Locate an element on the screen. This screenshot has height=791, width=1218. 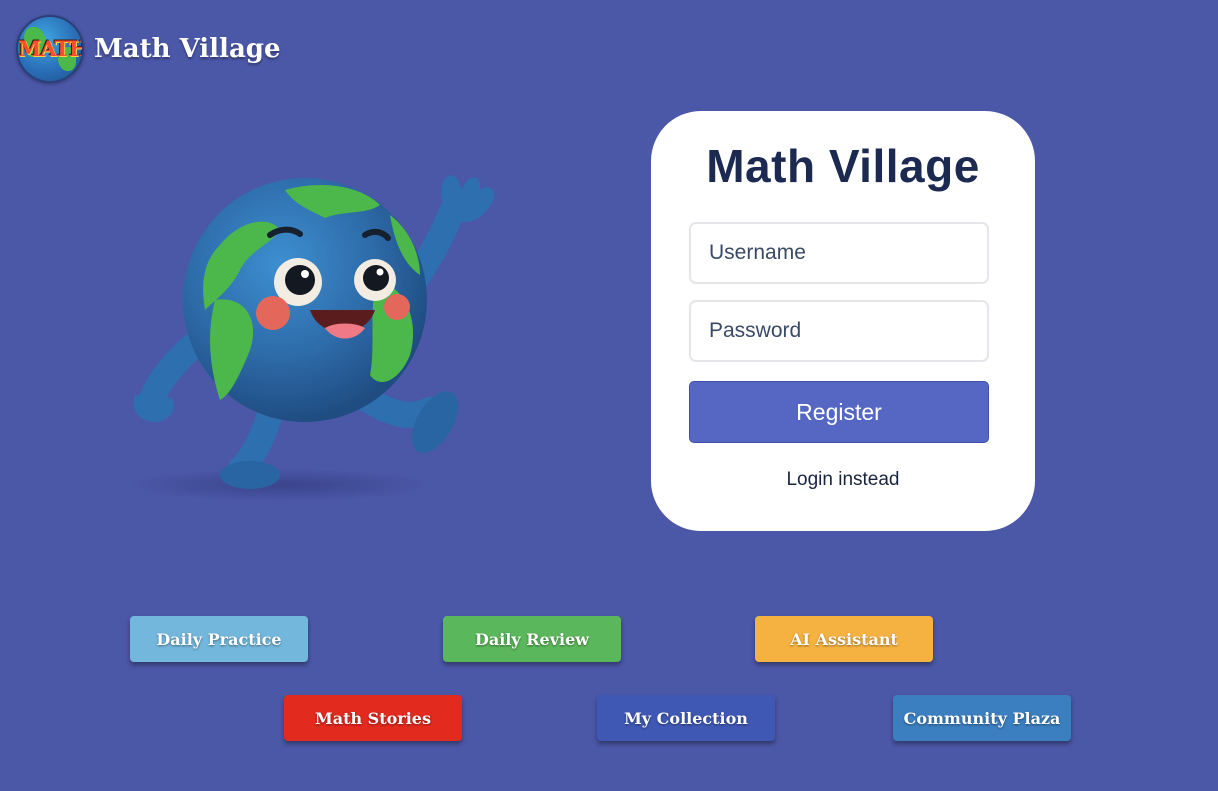
waving-earth-mascot-icon is located at coordinates (312, 338).